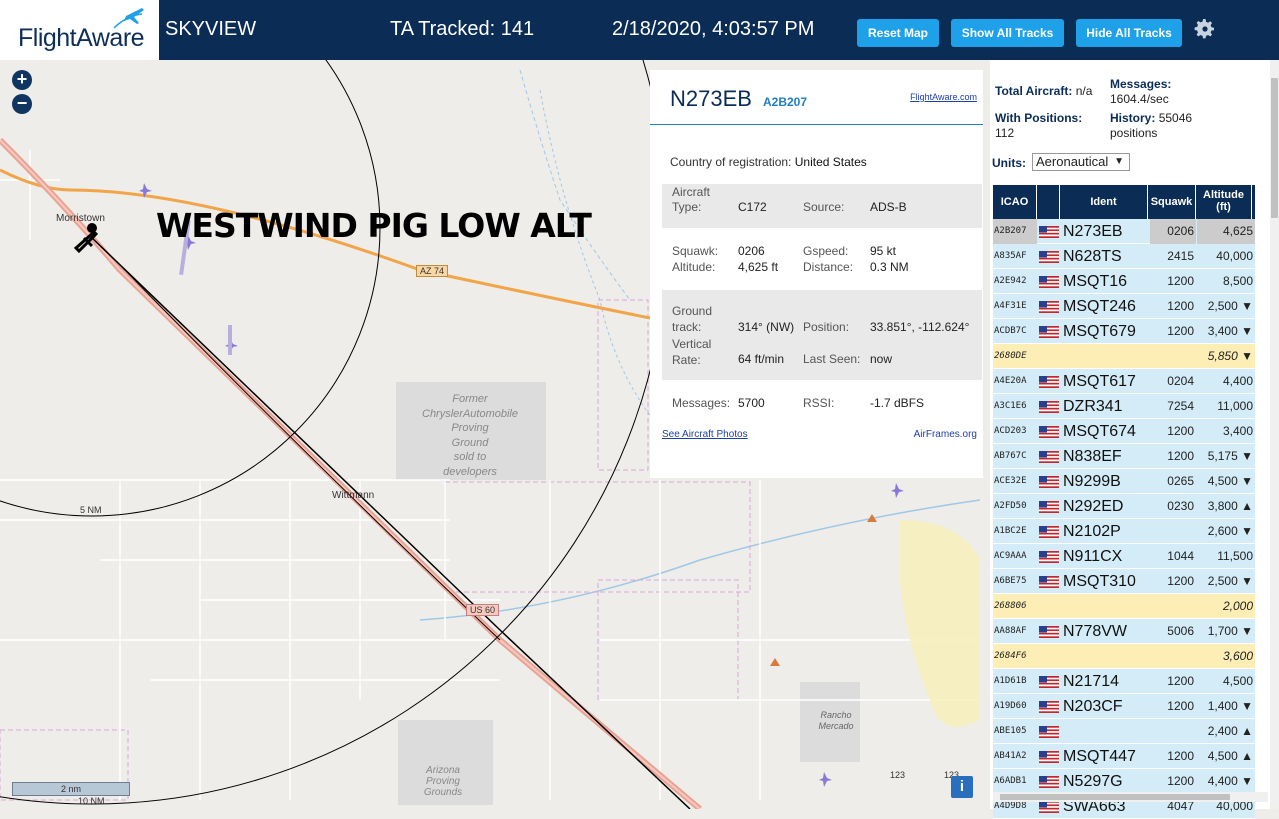 This screenshot has width=1279, height=819. I want to click on units-label: Units:, so click(1009, 163).